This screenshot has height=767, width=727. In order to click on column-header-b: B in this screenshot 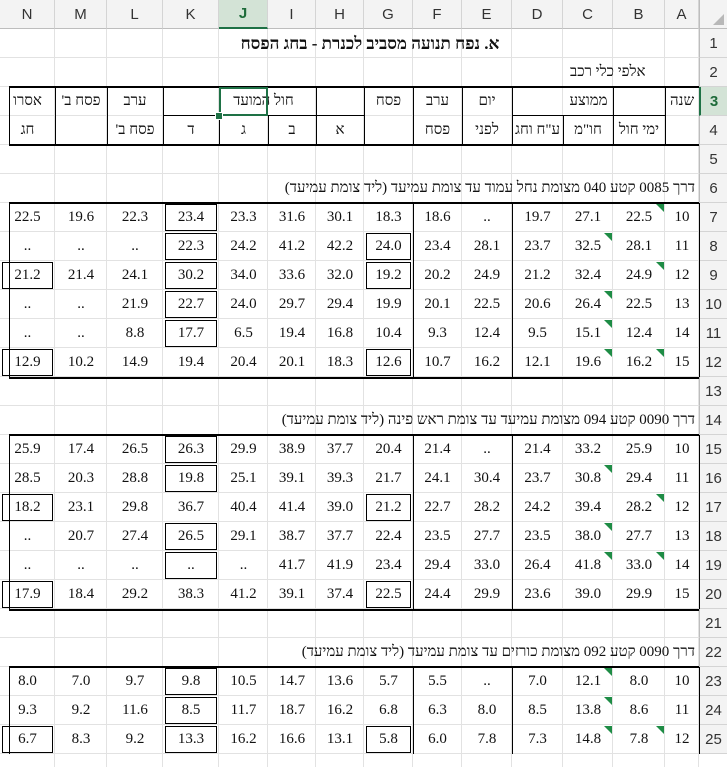, I will do `click(639, 14)`.